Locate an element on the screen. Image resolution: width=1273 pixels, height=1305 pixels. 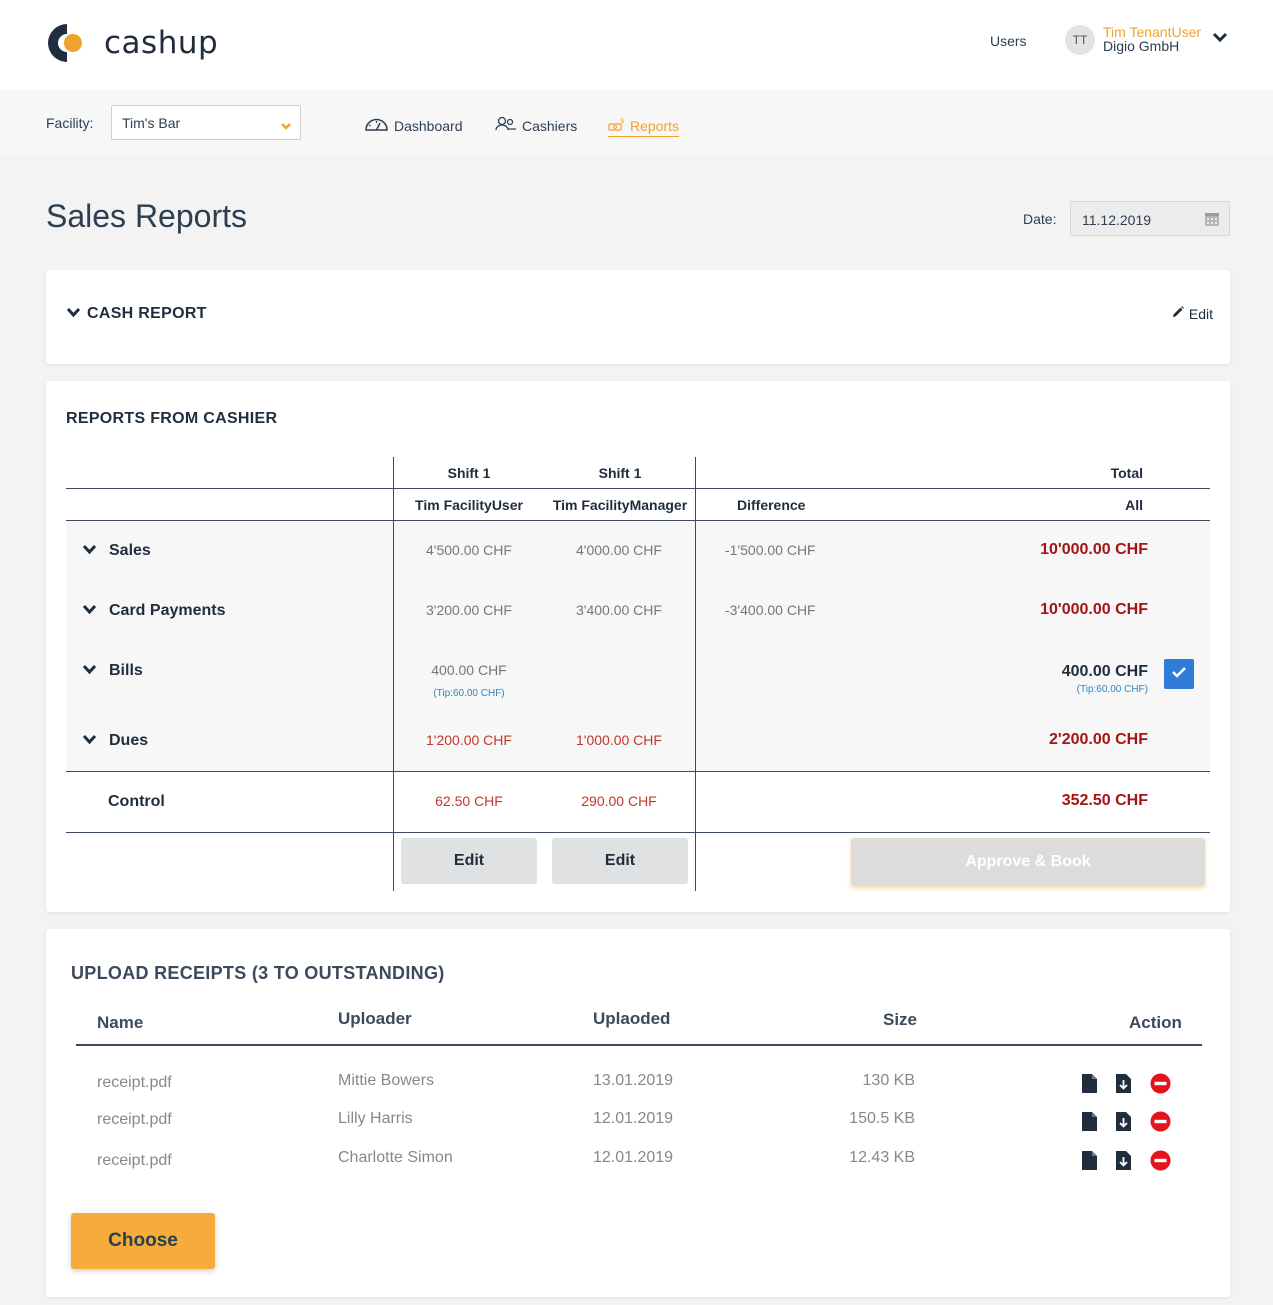
upload-title: UPLOAD RECEIPTS (3 TO OUTSTANDING) is located at coordinates (258, 973).